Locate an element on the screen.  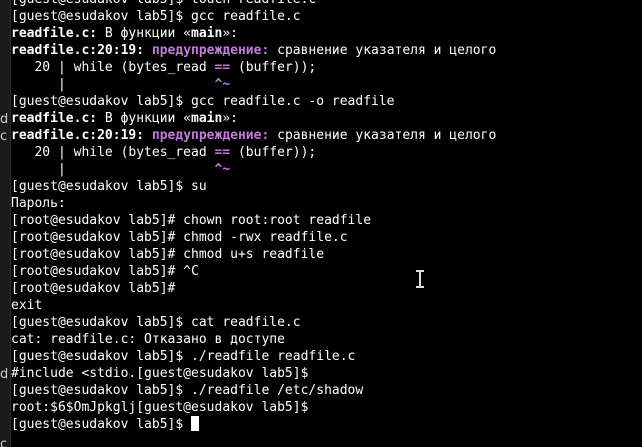
terminal-line: [root@esudakov lab5]# ^C is located at coordinates (326, 271).